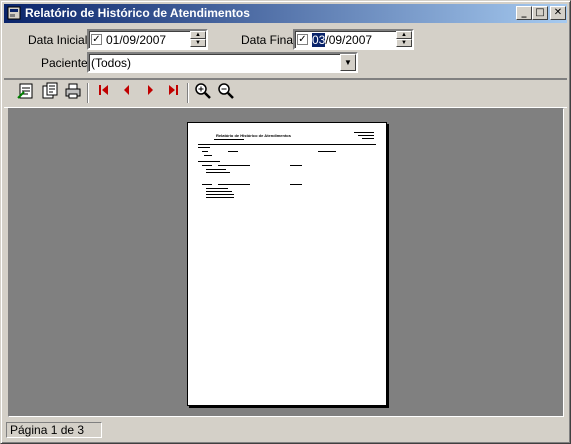 The image size is (571, 444). Describe the element at coordinates (285, 93) in the screenshot. I see `toolbar` at that location.